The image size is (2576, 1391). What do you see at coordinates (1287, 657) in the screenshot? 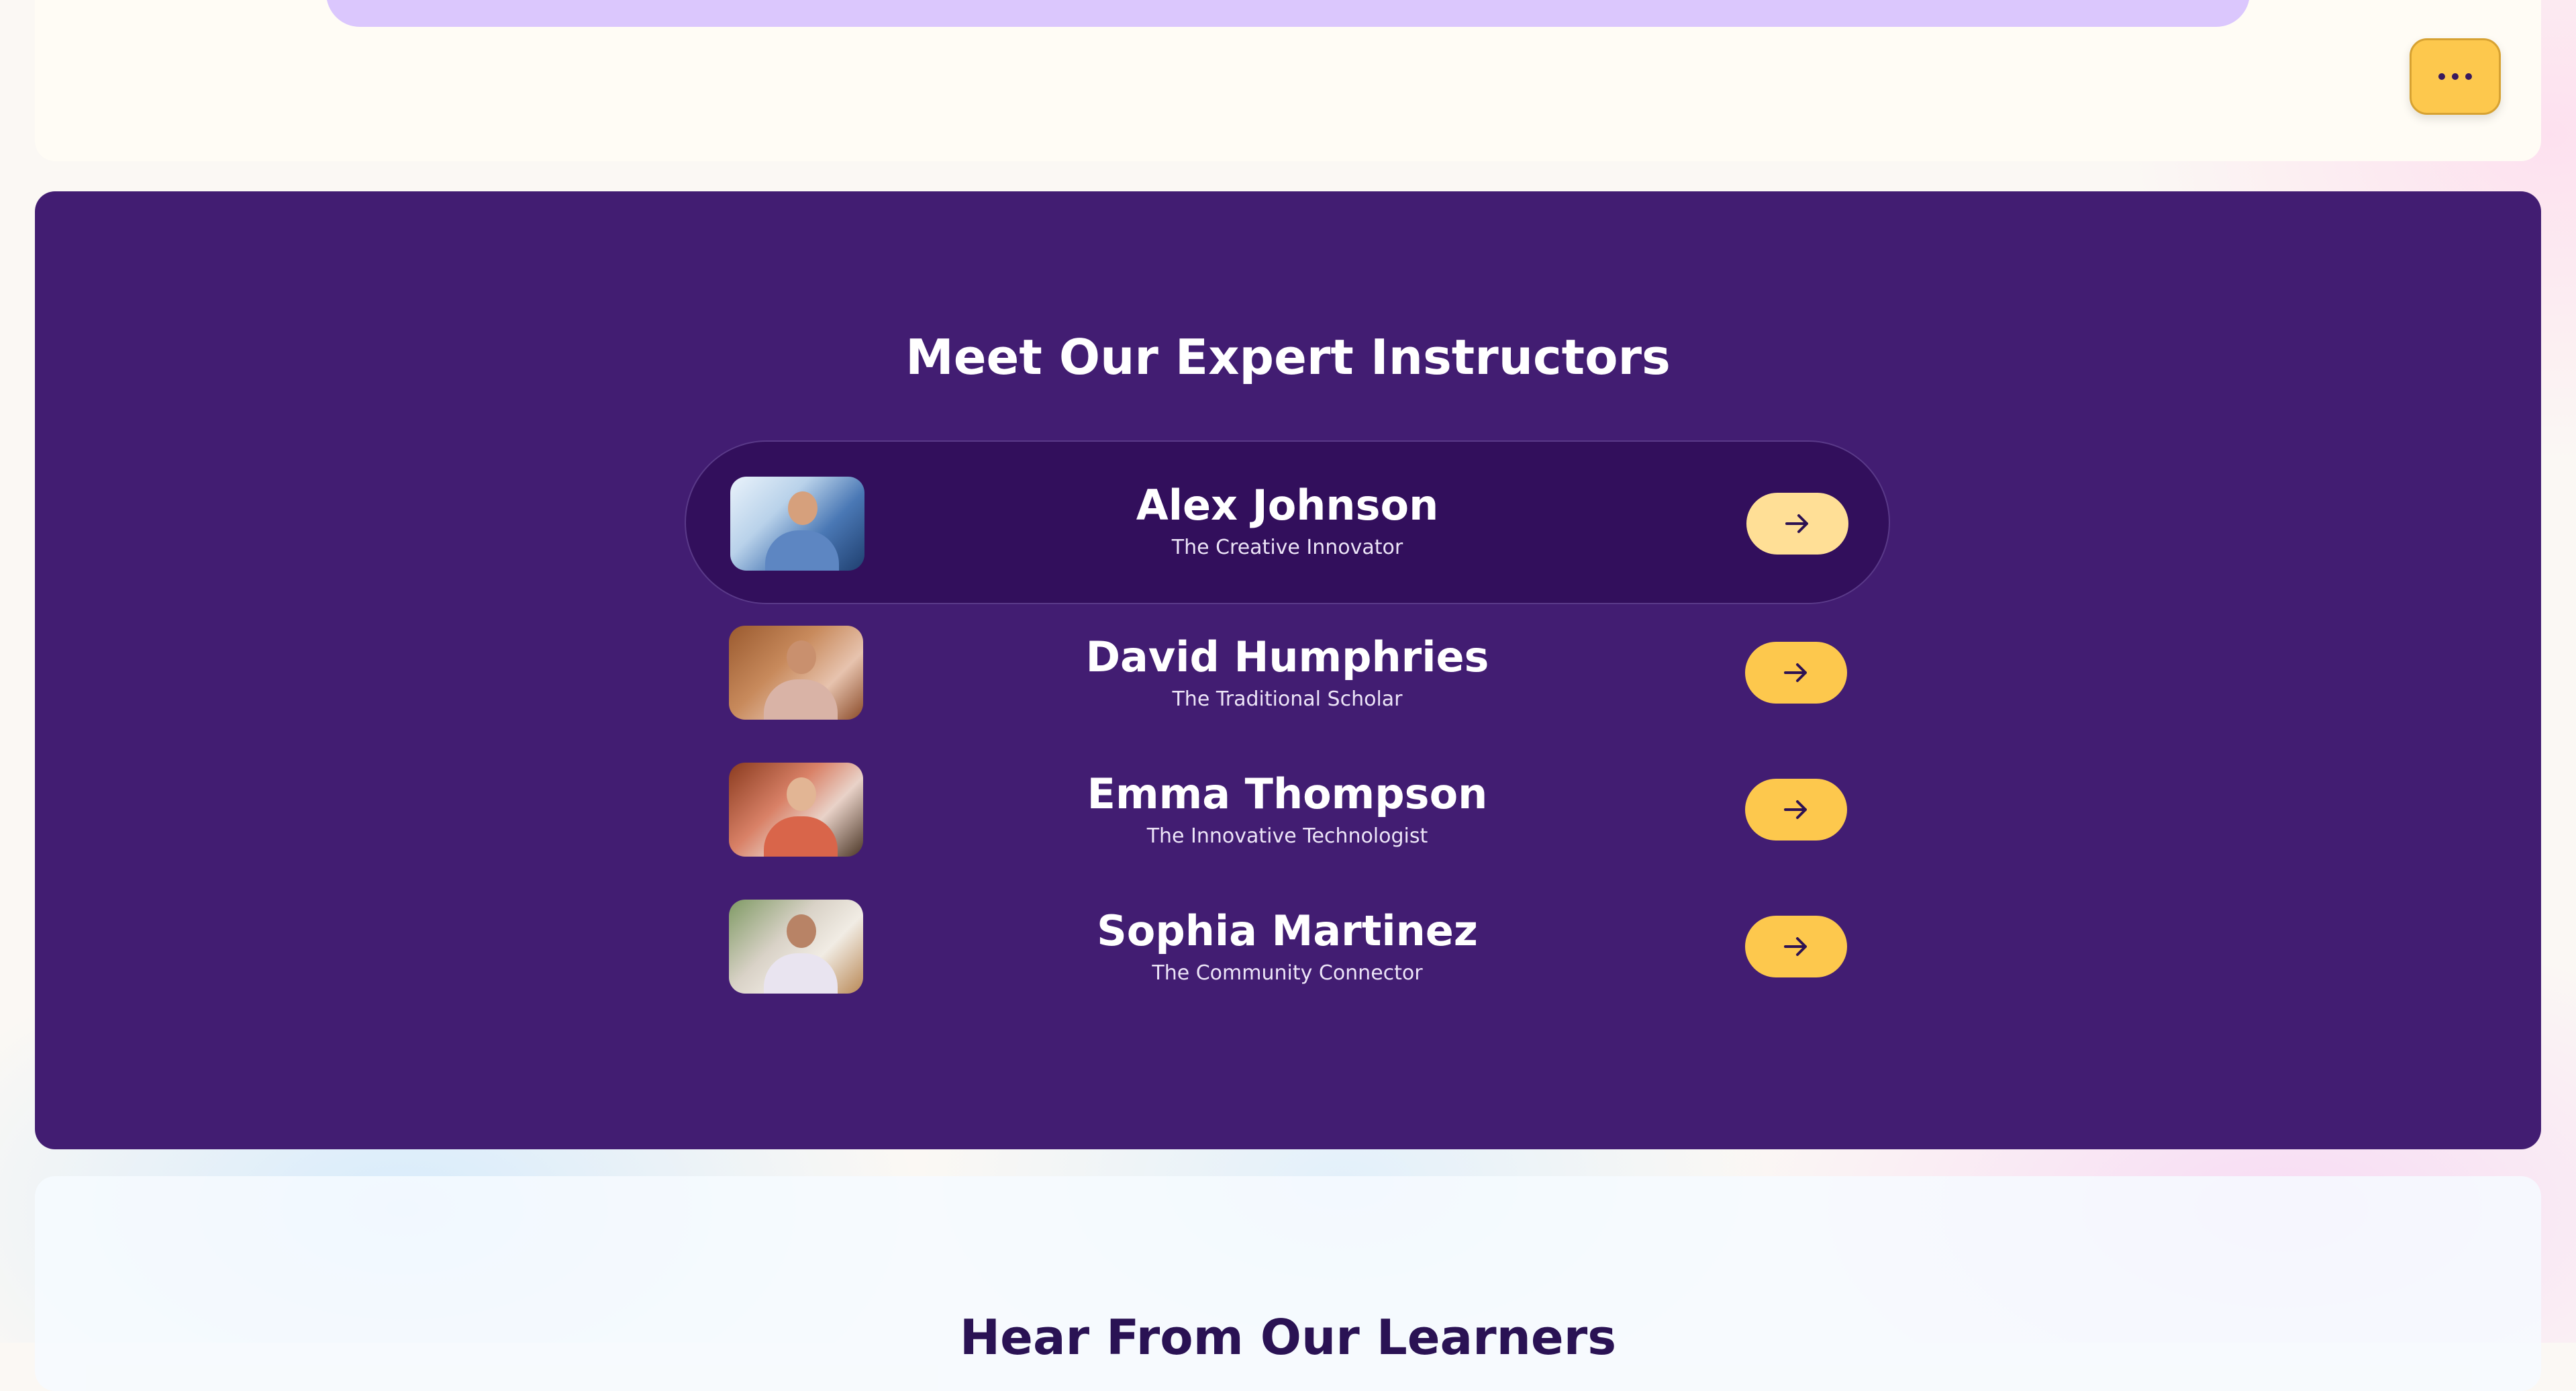
I see `instructor-name: David Humphries` at bounding box center [1287, 657].